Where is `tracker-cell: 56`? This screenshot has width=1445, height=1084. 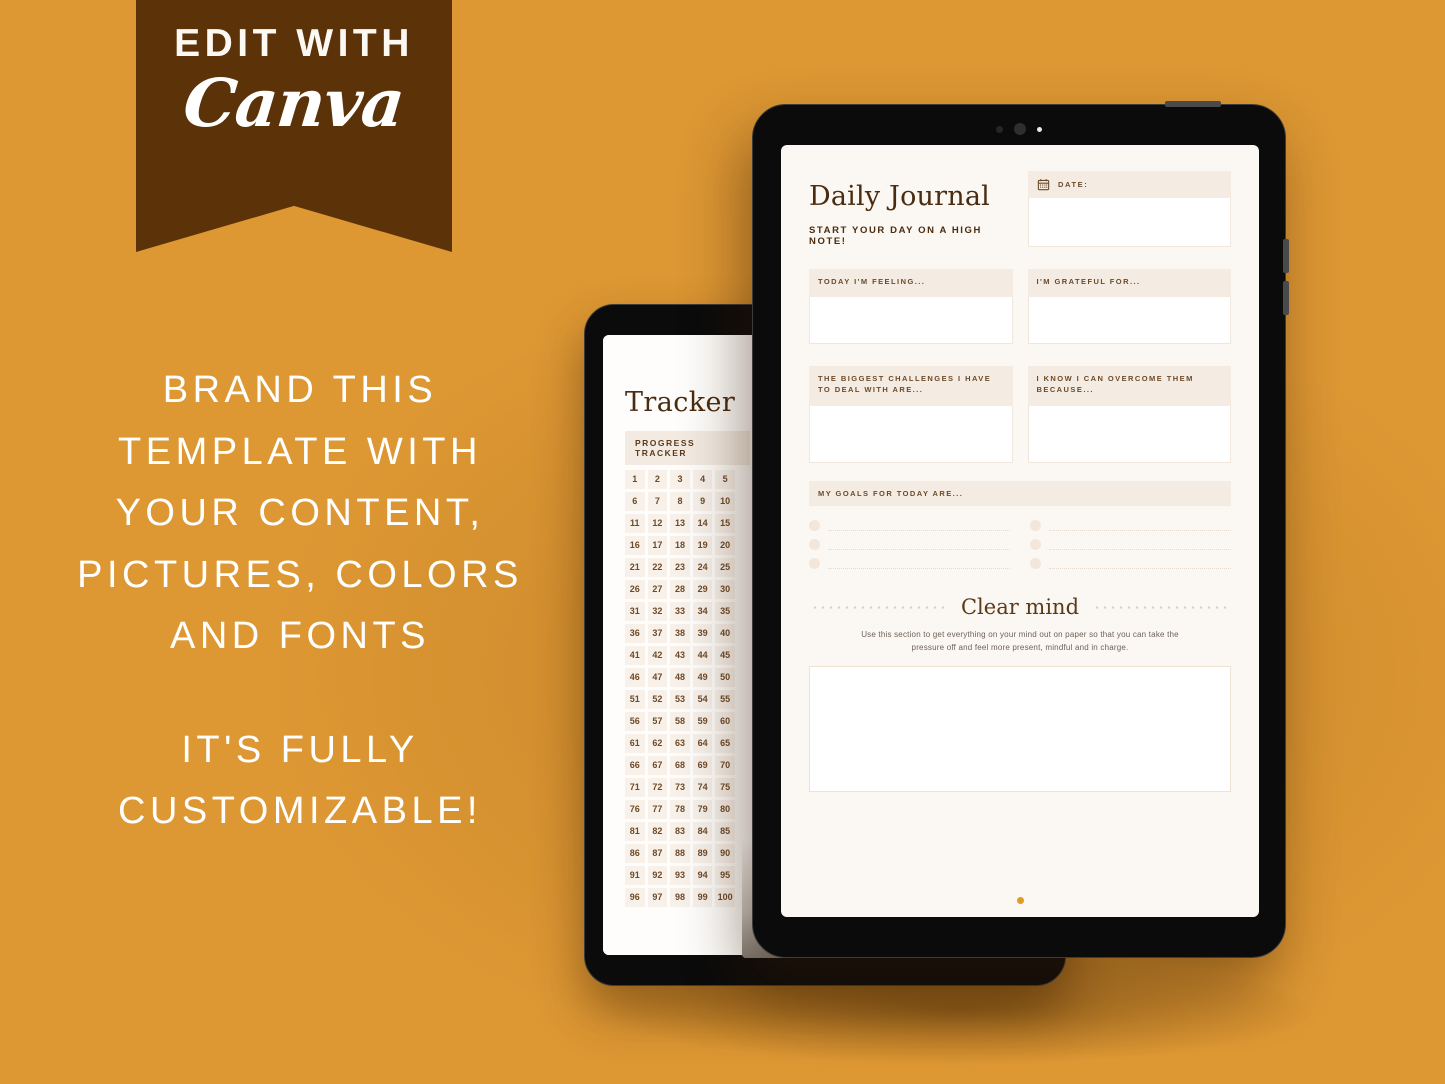
tracker-cell: 56 is located at coordinates (635, 721).